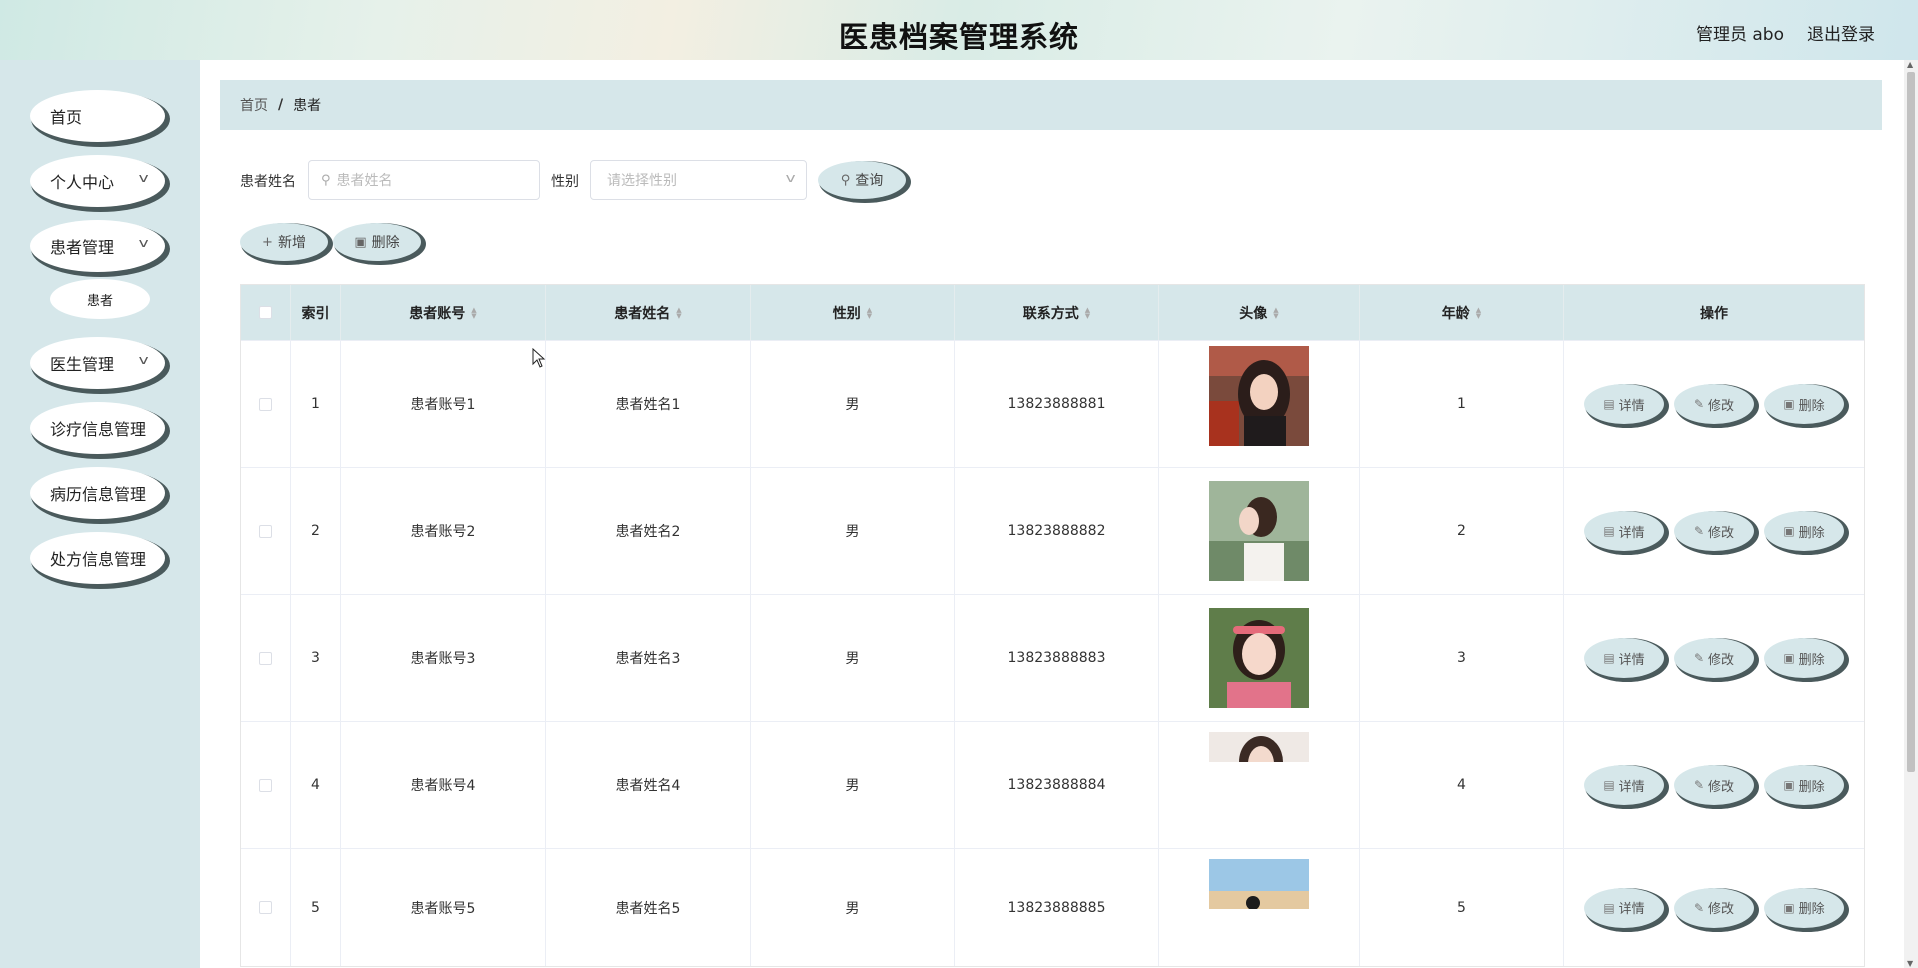  I want to click on batch-delete-button: ▣ 删除, so click(377, 242).